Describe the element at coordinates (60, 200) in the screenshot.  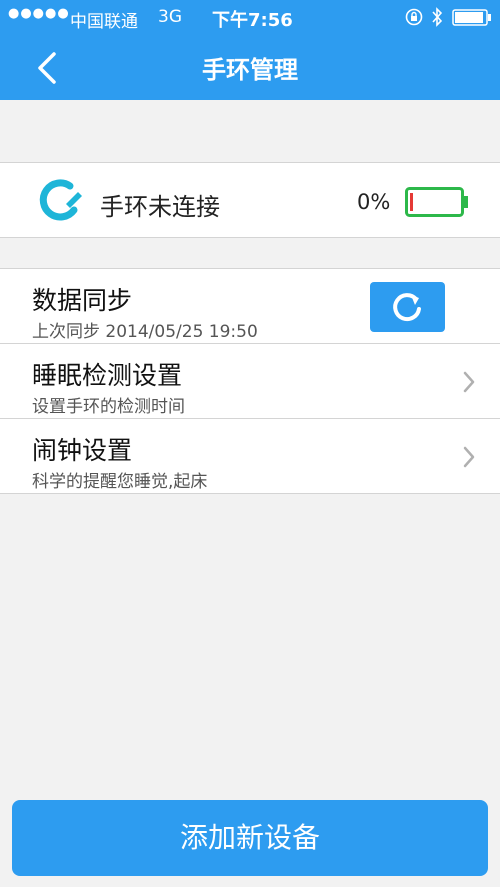
I see `wristband-icon` at that location.